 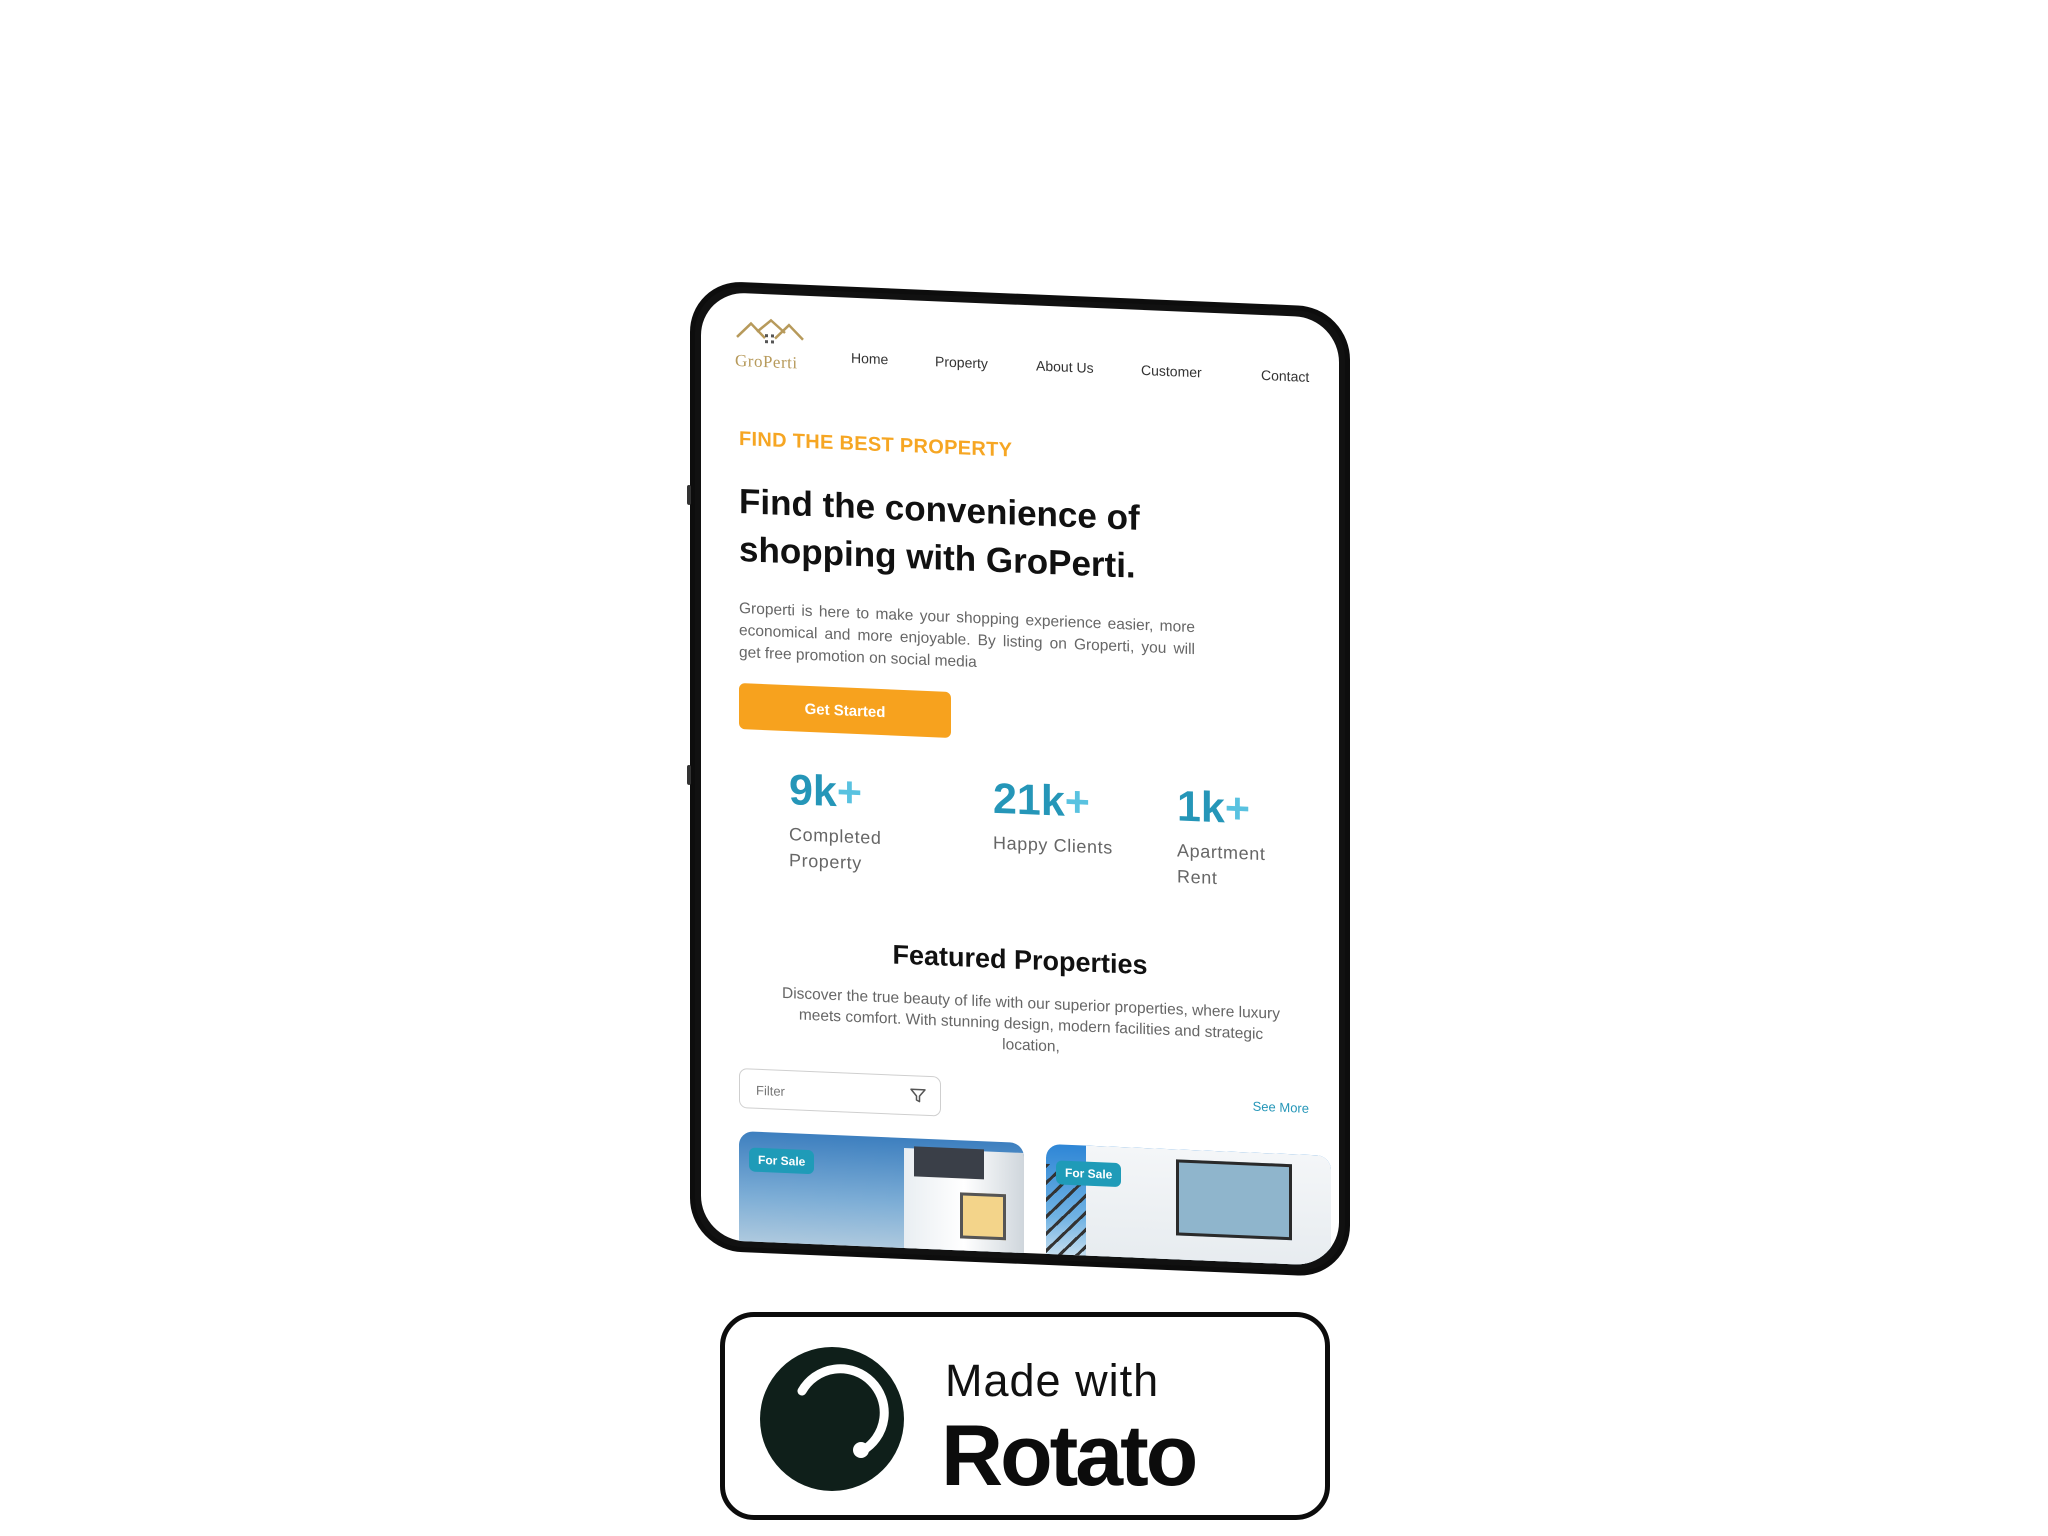 What do you see at coordinates (918, 1095) in the screenshot?
I see `filter-funnel-icon` at bounding box center [918, 1095].